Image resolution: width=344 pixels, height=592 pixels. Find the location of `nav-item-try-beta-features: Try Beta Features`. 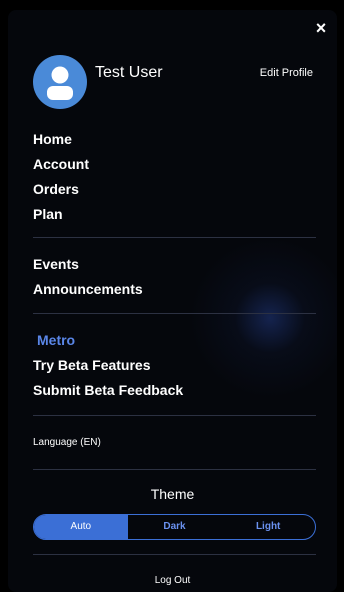

nav-item-try-beta-features: Try Beta Features is located at coordinates (178, 365).